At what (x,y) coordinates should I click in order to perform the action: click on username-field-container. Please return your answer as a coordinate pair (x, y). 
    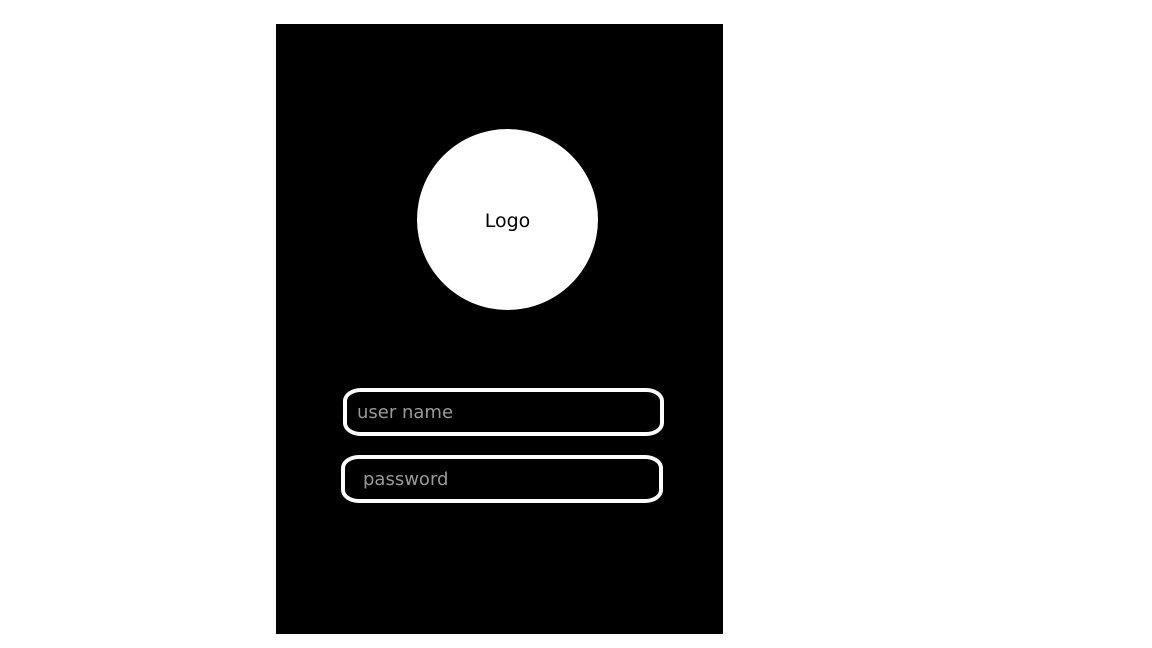
    Looking at the image, I should click on (503, 412).